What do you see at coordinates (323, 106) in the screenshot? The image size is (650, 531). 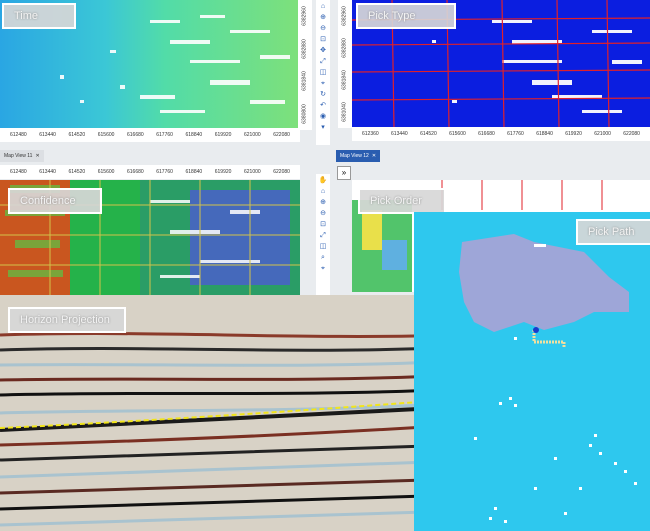 I see `undo-icon: ↶` at bounding box center [323, 106].